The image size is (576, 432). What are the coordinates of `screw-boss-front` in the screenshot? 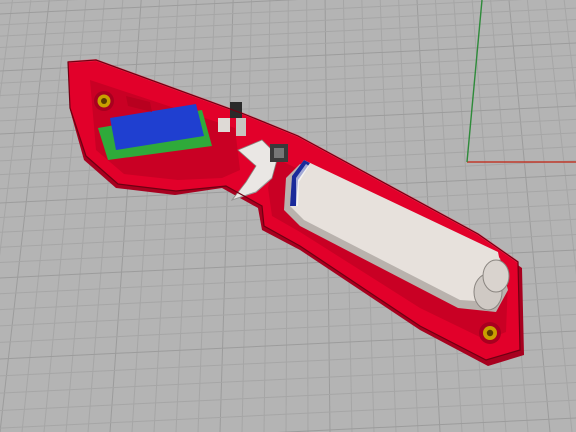 It's located at (104, 101).